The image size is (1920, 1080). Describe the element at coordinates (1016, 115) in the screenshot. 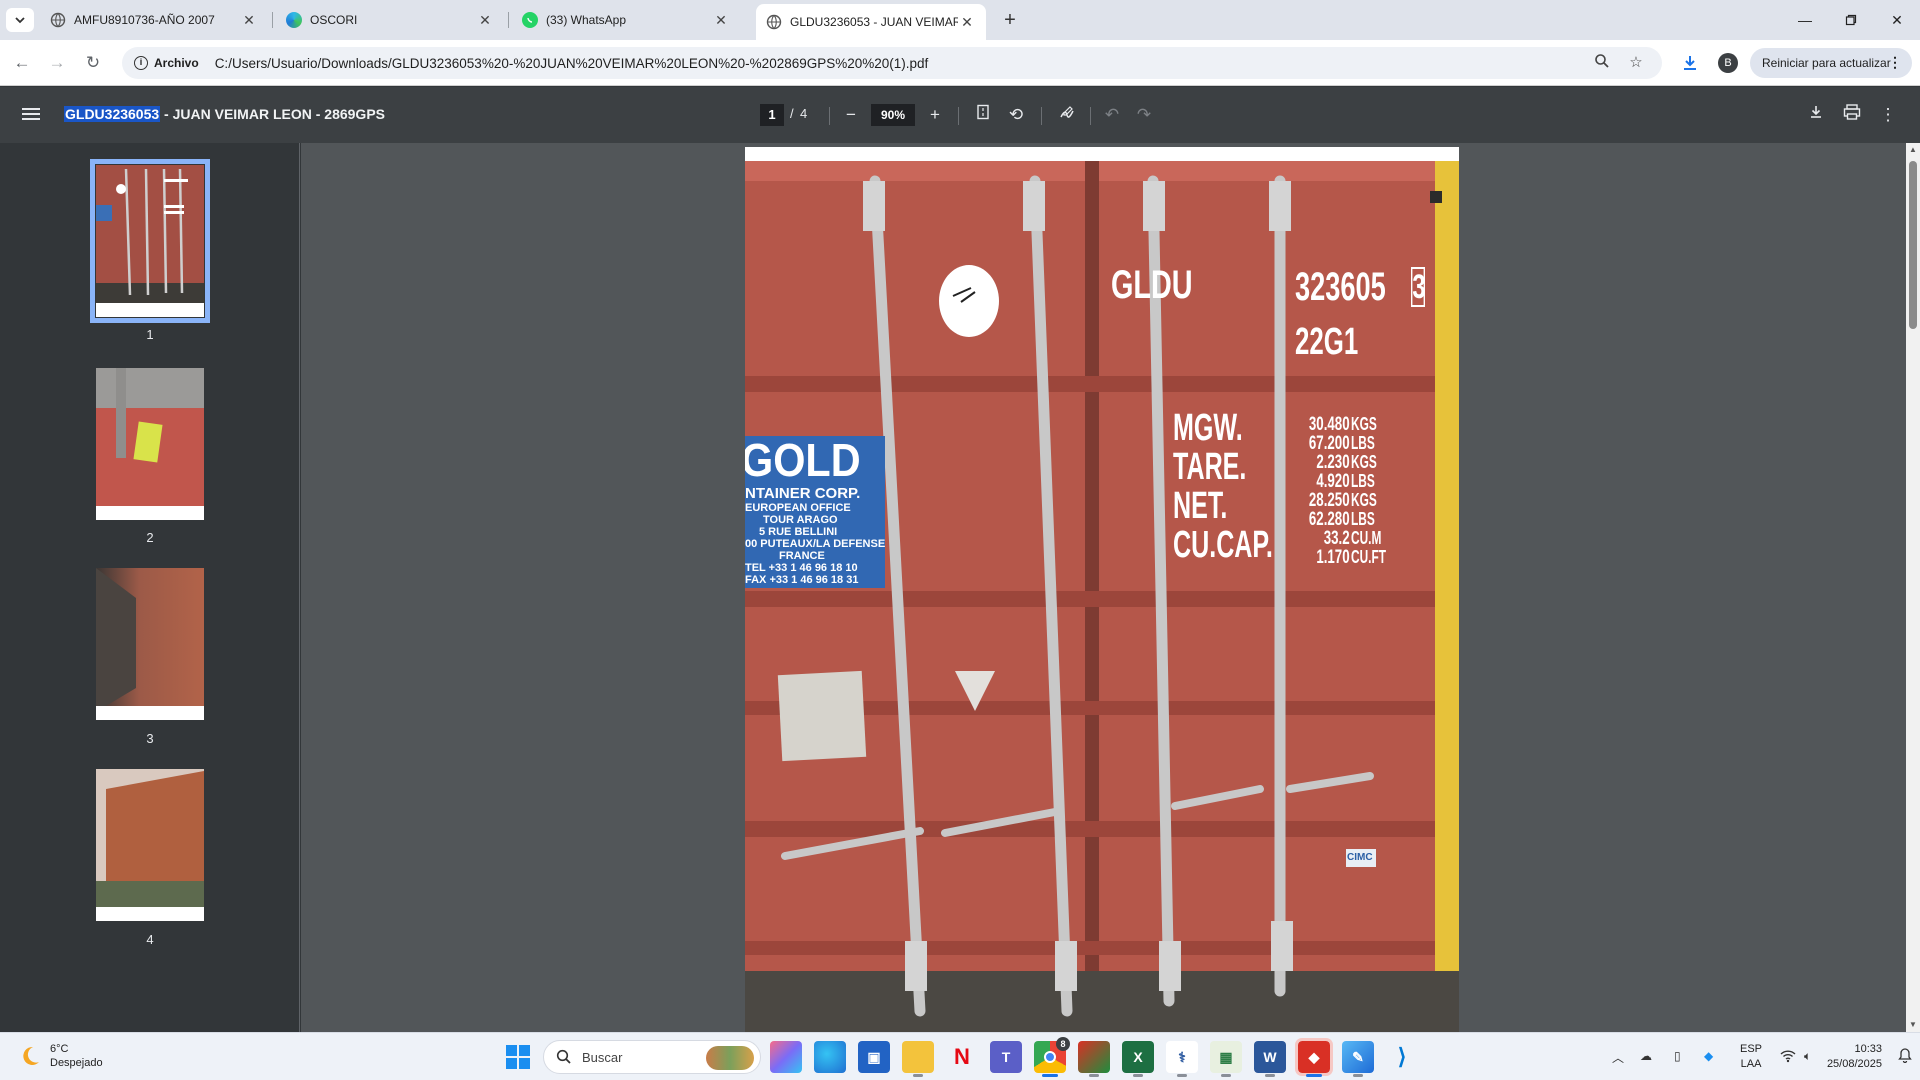

I see `rotate-icon: ⟲` at that location.